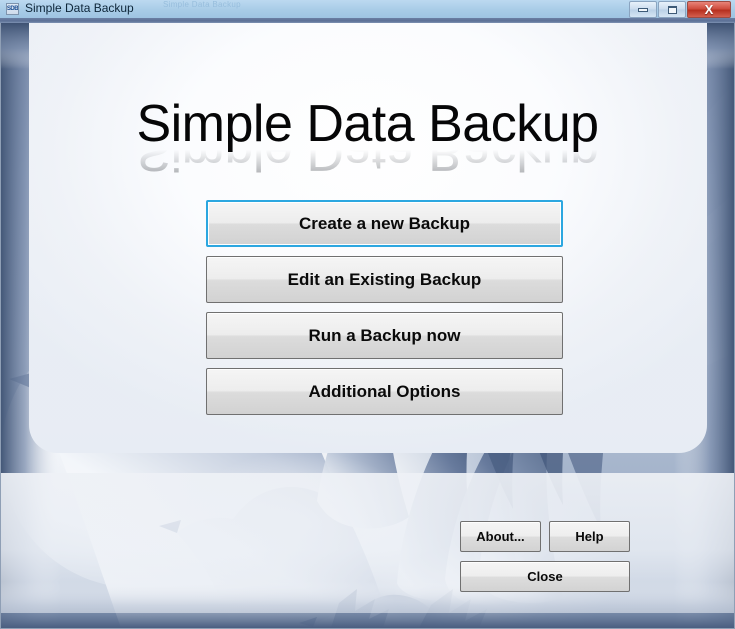 This screenshot has width=735, height=629. I want to click on minimize-icon, so click(643, 9).